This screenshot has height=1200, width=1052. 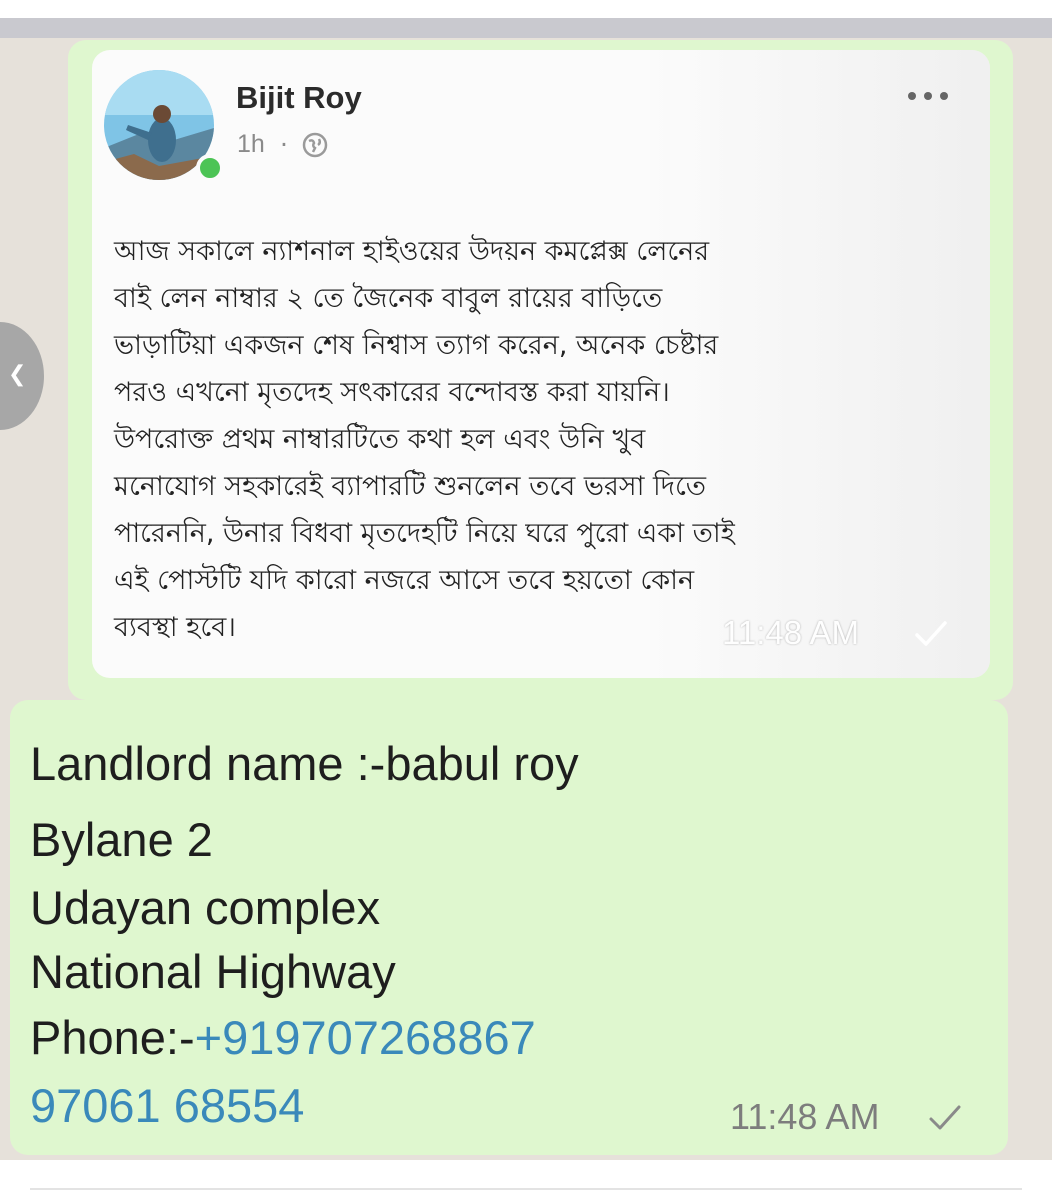 What do you see at coordinates (17, 374) in the screenshot?
I see `chevron-left-icon: ❮` at bounding box center [17, 374].